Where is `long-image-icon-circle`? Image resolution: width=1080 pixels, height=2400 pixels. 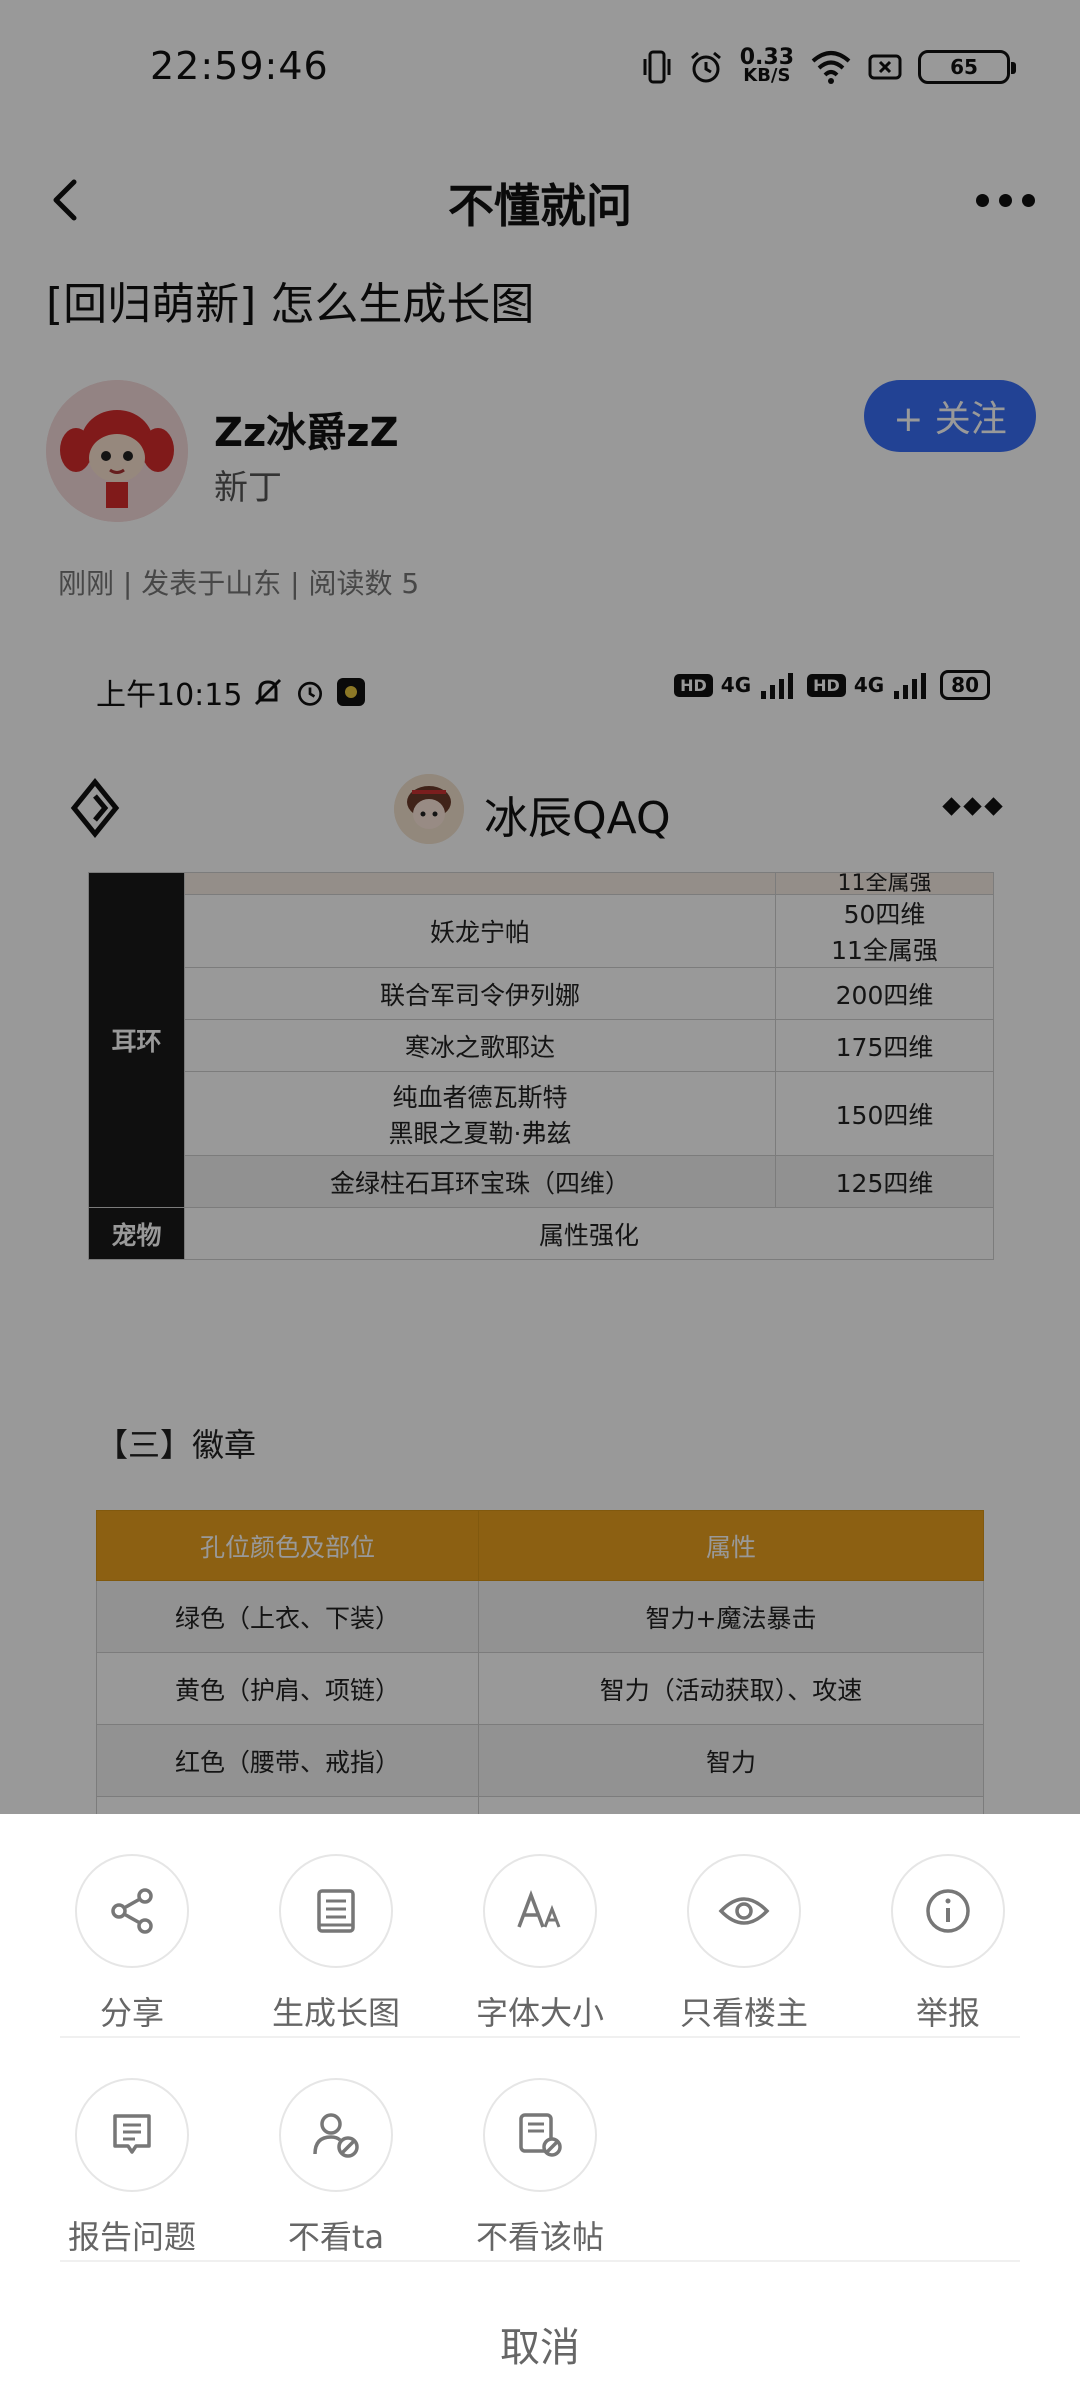 long-image-icon-circle is located at coordinates (336, 1911).